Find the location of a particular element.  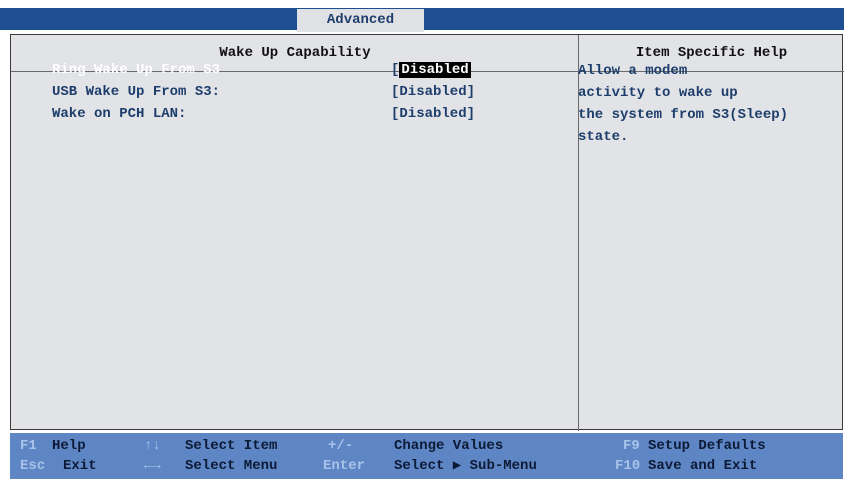

setting-label: USB Wake Up From S3: is located at coordinates (136, 92).